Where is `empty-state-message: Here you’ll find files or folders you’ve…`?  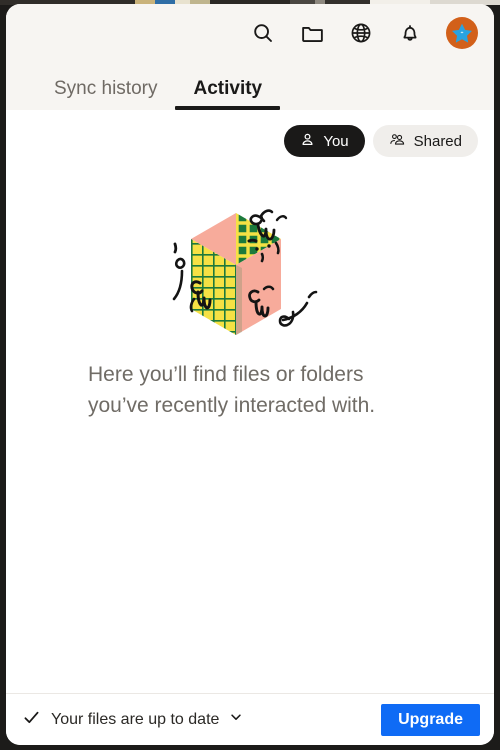 empty-state-message: Here you’ll find files or folders you’ve… is located at coordinates (232, 390).